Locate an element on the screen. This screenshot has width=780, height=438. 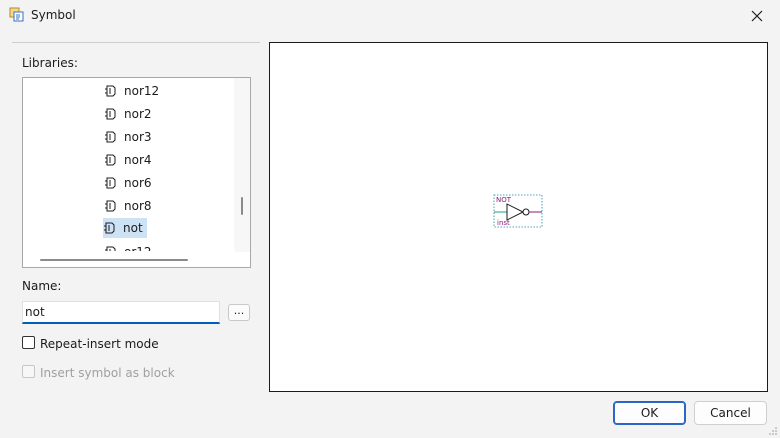
symbol-app-icon is located at coordinates (16, 14).